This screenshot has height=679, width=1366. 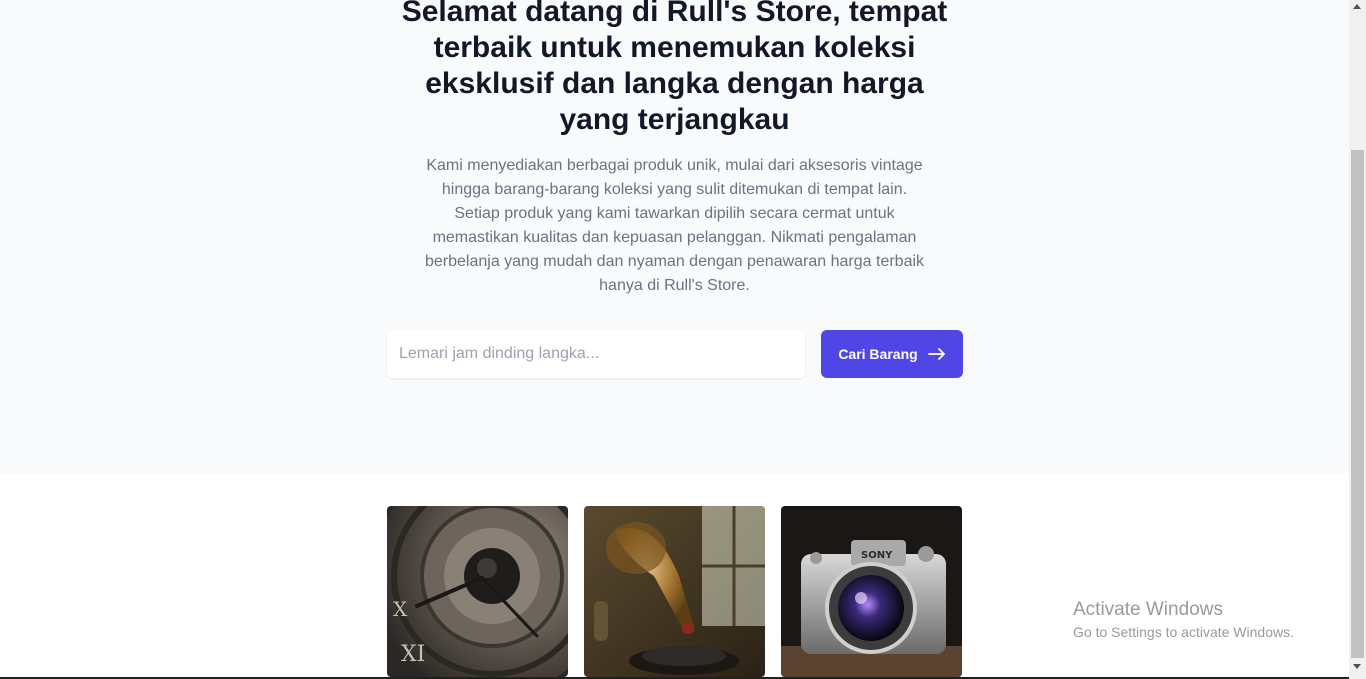 I want to click on watermark-subtitle: Go to Settings to activate Windows., so click(x=1183, y=632).